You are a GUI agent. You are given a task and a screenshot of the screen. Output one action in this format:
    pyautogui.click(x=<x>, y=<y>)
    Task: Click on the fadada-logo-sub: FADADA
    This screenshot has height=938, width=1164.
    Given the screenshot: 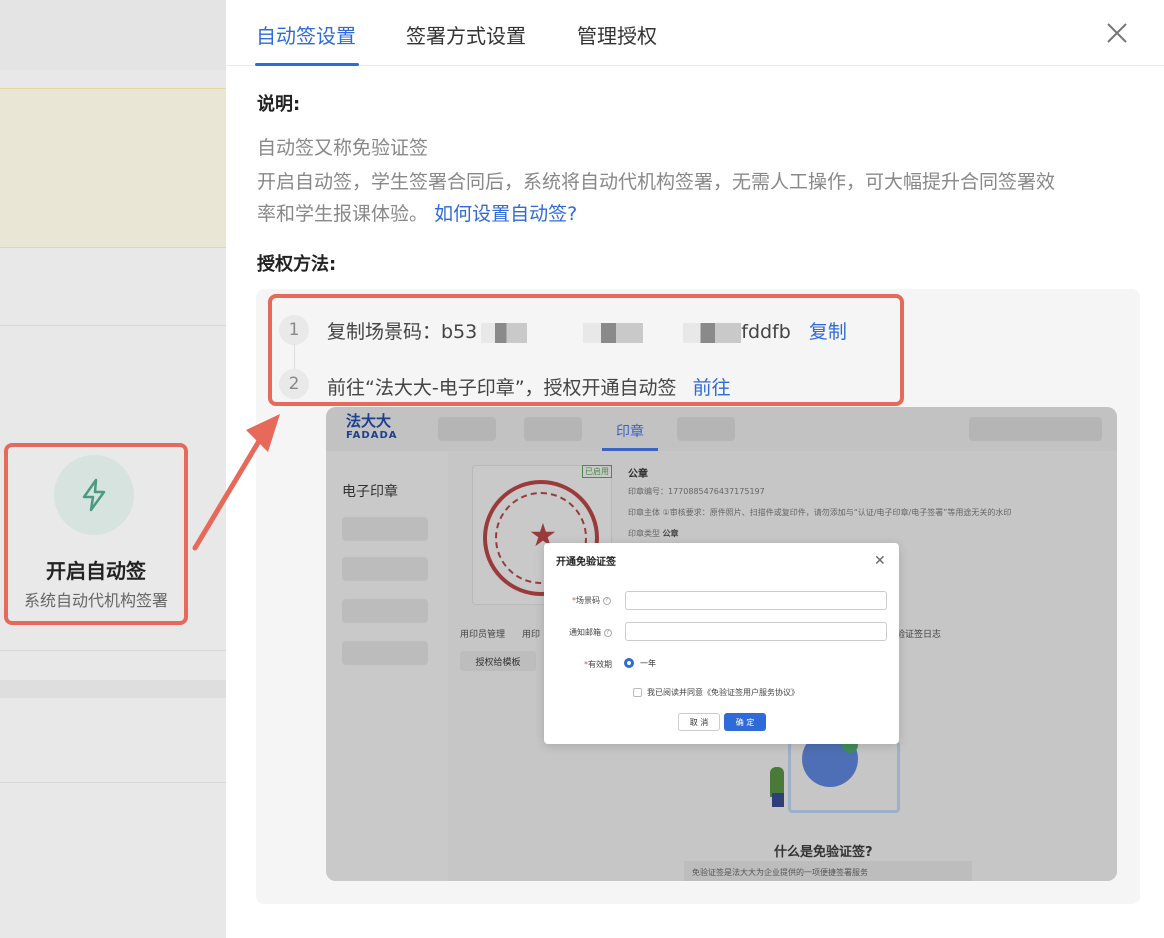 What is the action you would take?
    pyautogui.click(x=372, y=435)
    